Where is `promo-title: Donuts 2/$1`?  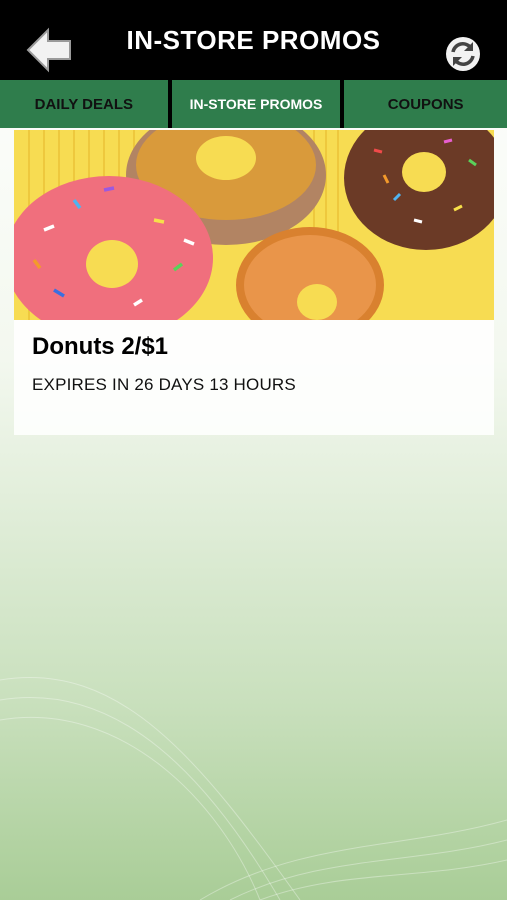 promo-title: Donuts 2/$1 is located at coordinates (100, 346).